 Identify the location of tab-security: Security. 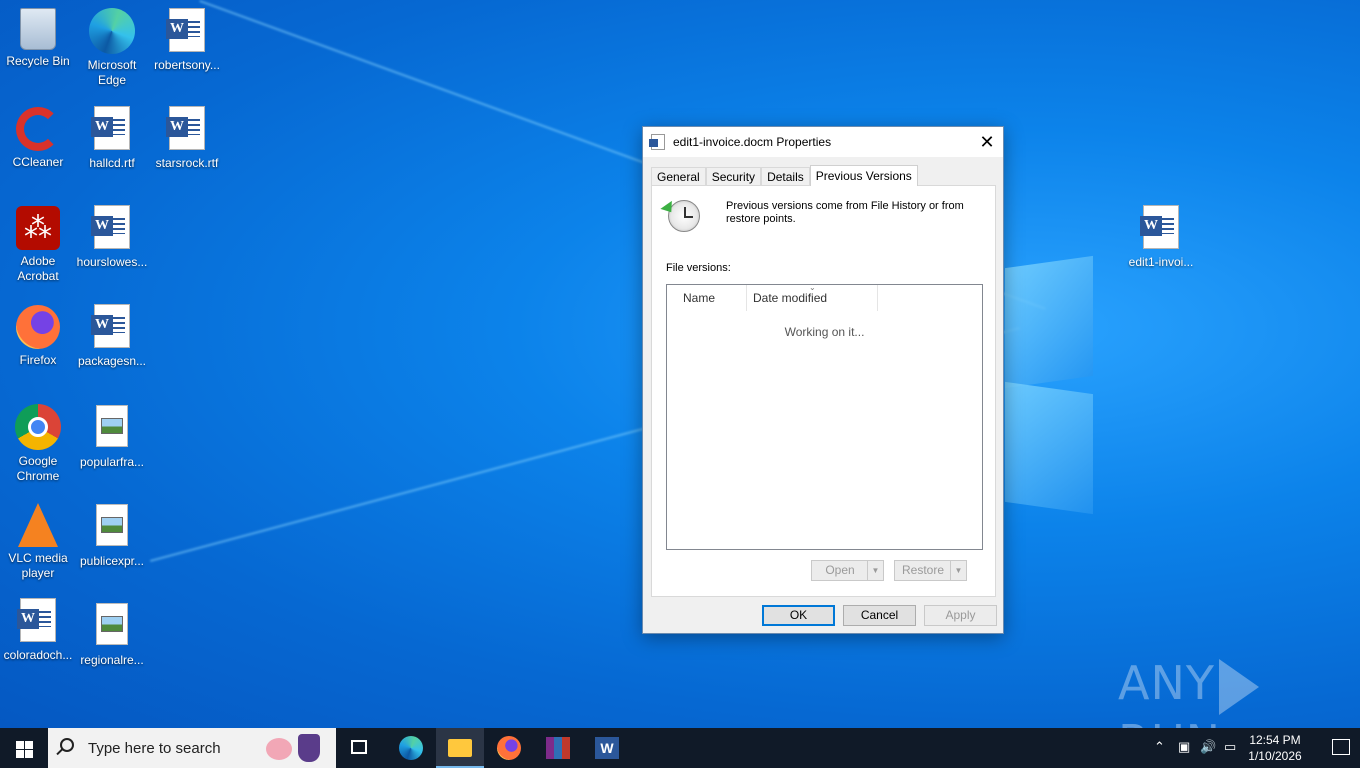
(733, 176).